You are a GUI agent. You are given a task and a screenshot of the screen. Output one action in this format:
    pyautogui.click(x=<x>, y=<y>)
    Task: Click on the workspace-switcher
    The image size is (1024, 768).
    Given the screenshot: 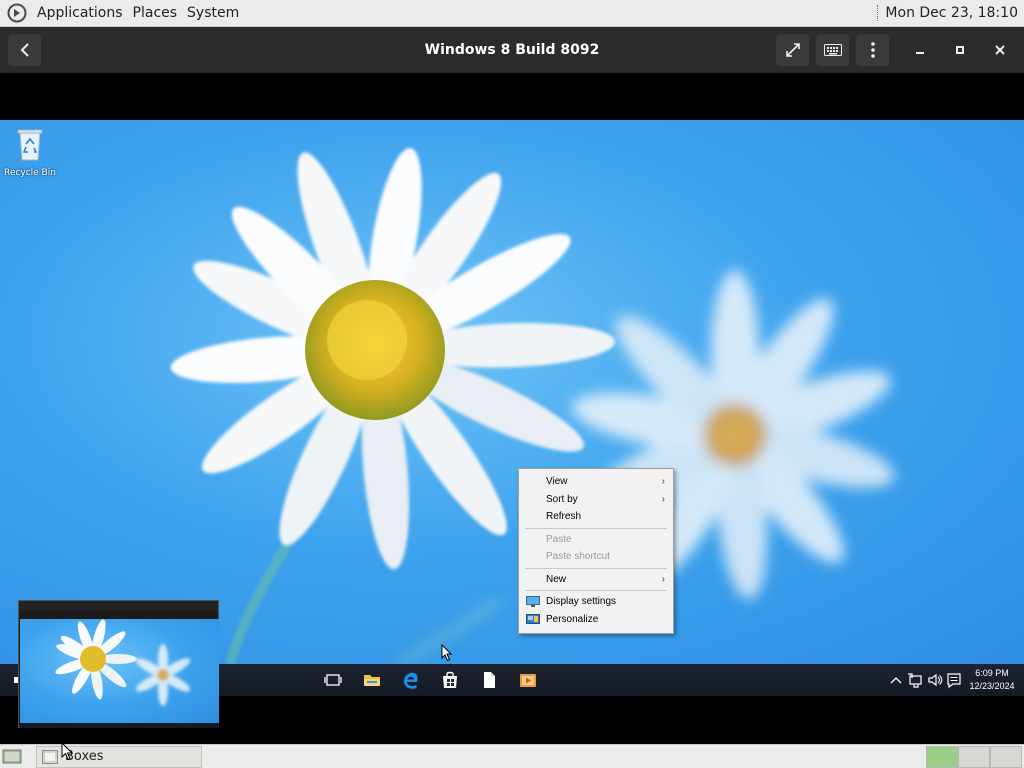 What is the action you would take?
    pyautogui.click(x=974, y=757)
    